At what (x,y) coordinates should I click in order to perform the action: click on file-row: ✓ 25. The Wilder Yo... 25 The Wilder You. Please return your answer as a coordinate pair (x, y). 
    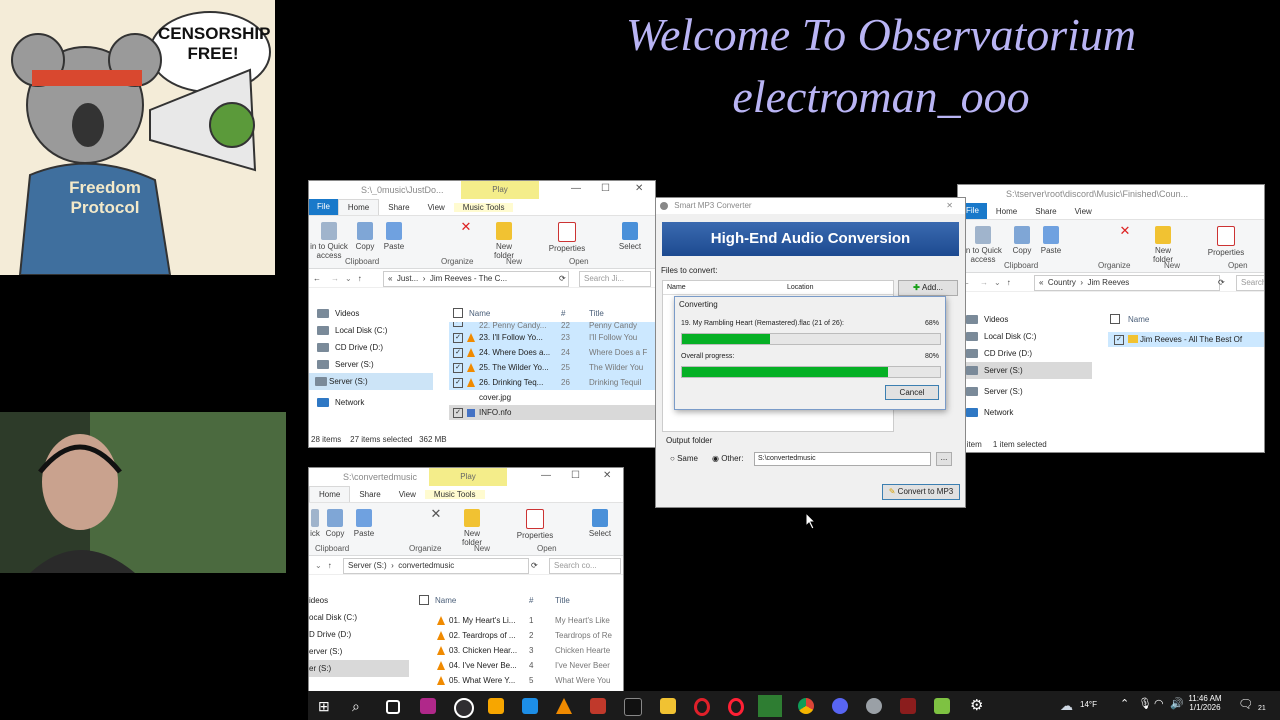
    Looking at the image, I should click on (552, 367).